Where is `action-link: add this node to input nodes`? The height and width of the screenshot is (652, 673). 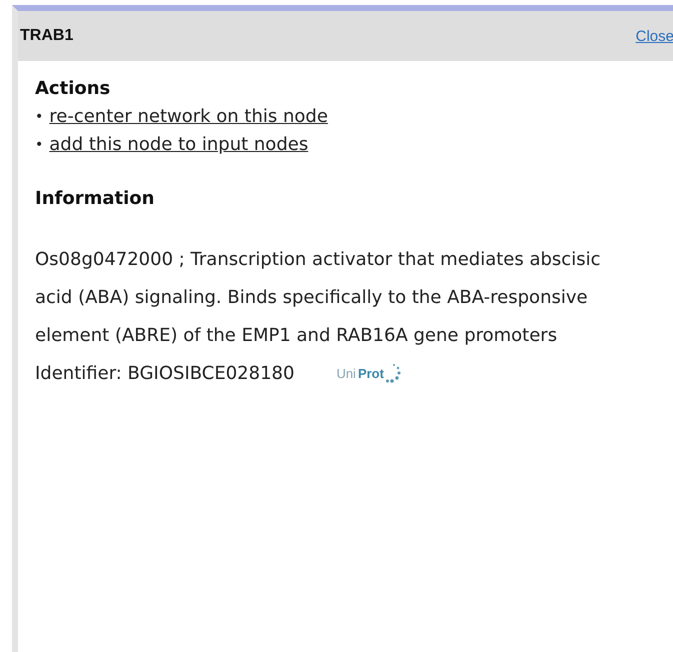 action-link: add this node to input nodes is located at coordinates (178, 145).